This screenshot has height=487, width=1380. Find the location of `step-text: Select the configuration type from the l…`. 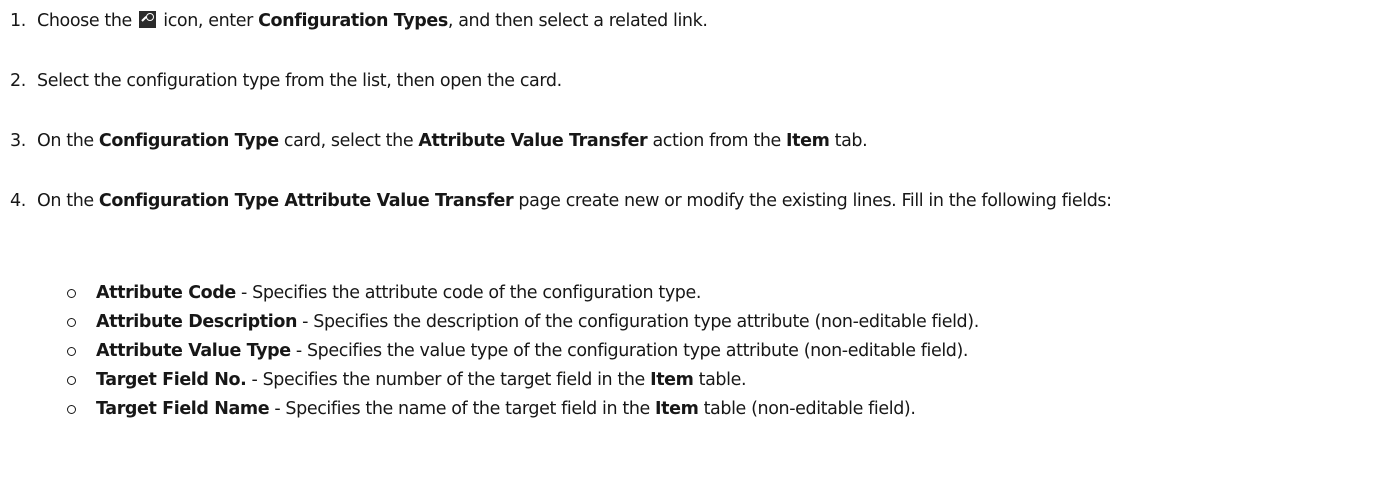

step-text: Select the configuration type from the l… is located at coordinates (299, 81).